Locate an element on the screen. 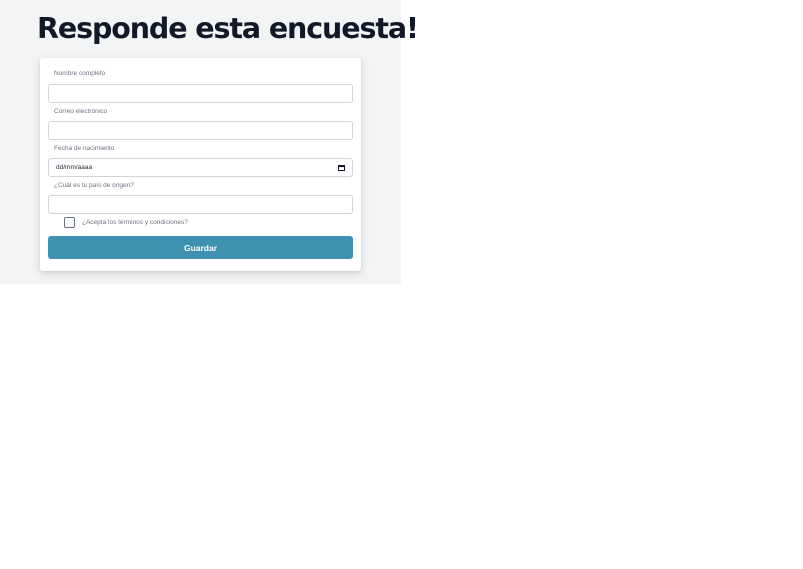 This screenshot has height=569, width=803. birthdate-input: dd/mm/aaaa is located at coordinates (200, 167).